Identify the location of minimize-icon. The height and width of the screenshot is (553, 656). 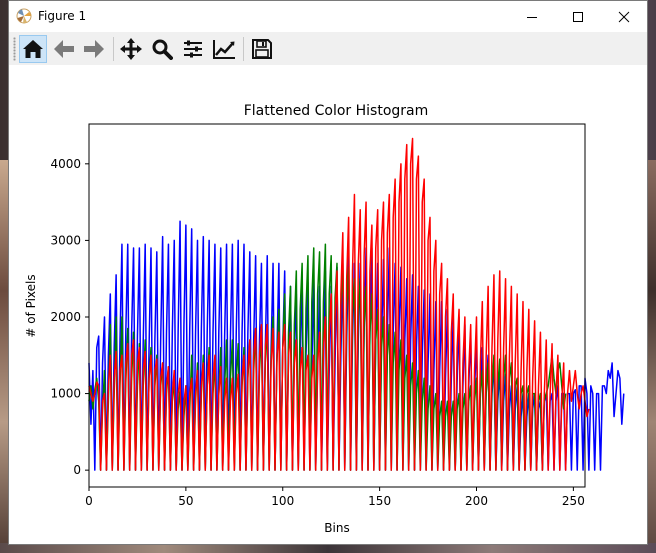
(532, 17).